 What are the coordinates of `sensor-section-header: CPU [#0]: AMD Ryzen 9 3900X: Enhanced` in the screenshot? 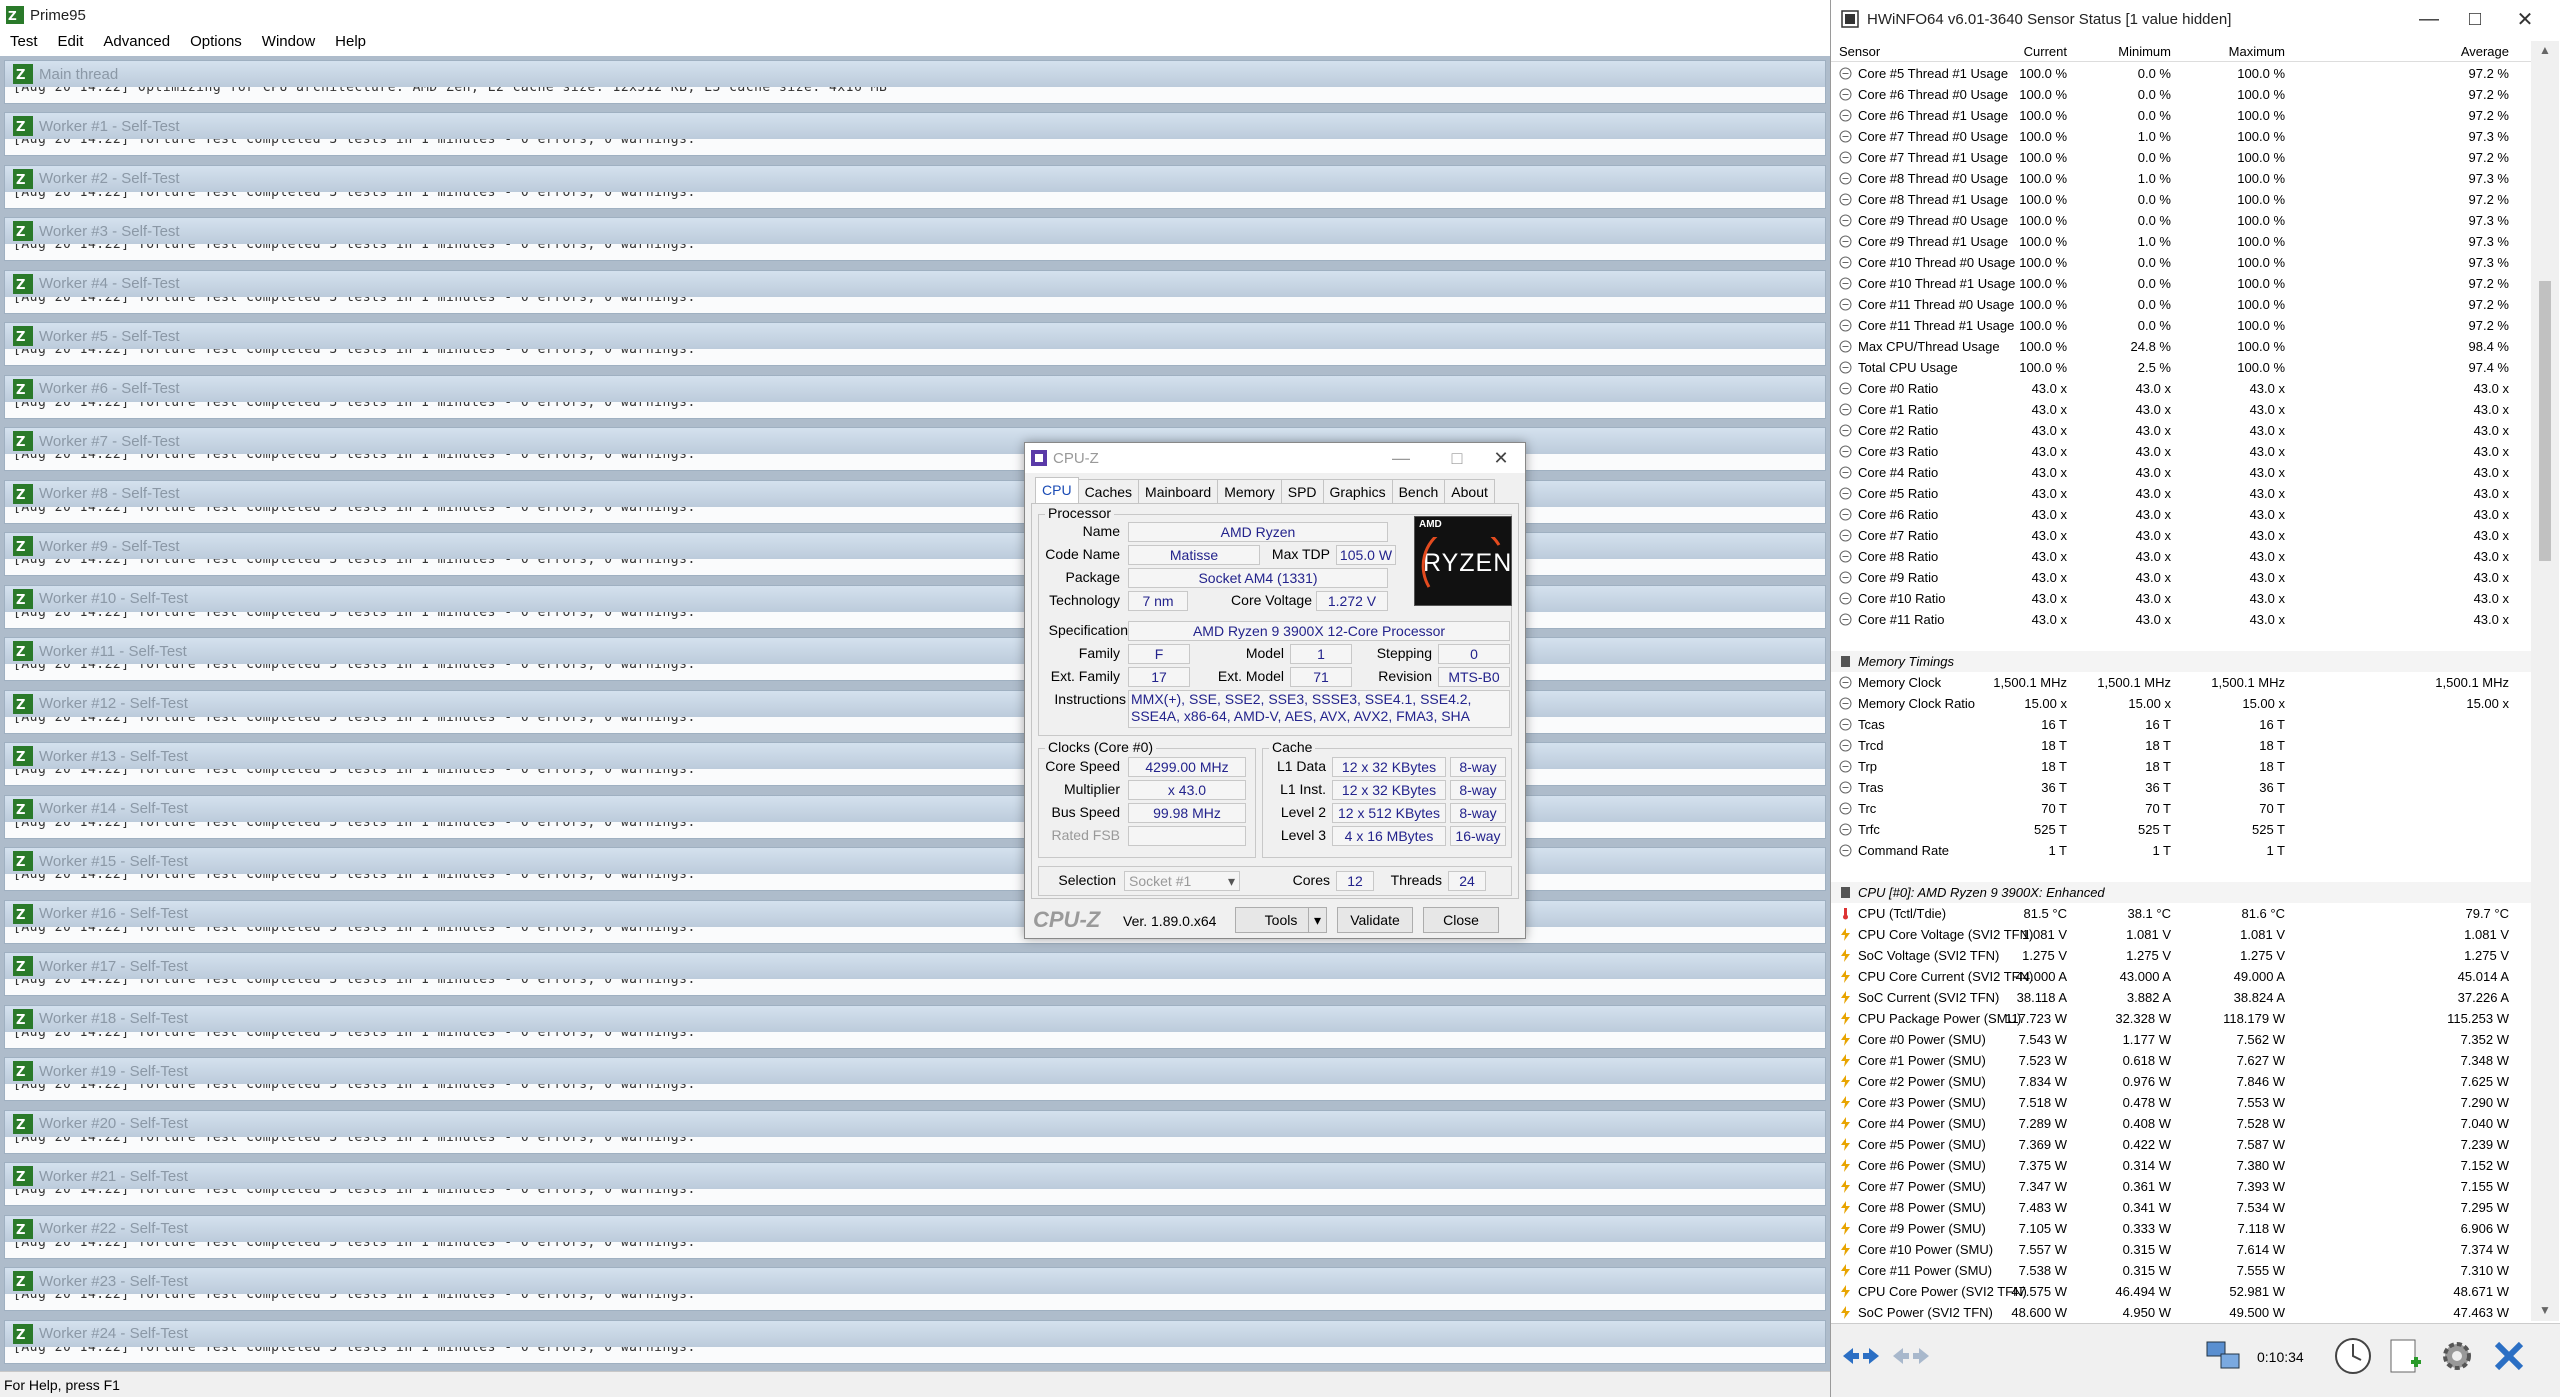 It's located at (2181, 892).